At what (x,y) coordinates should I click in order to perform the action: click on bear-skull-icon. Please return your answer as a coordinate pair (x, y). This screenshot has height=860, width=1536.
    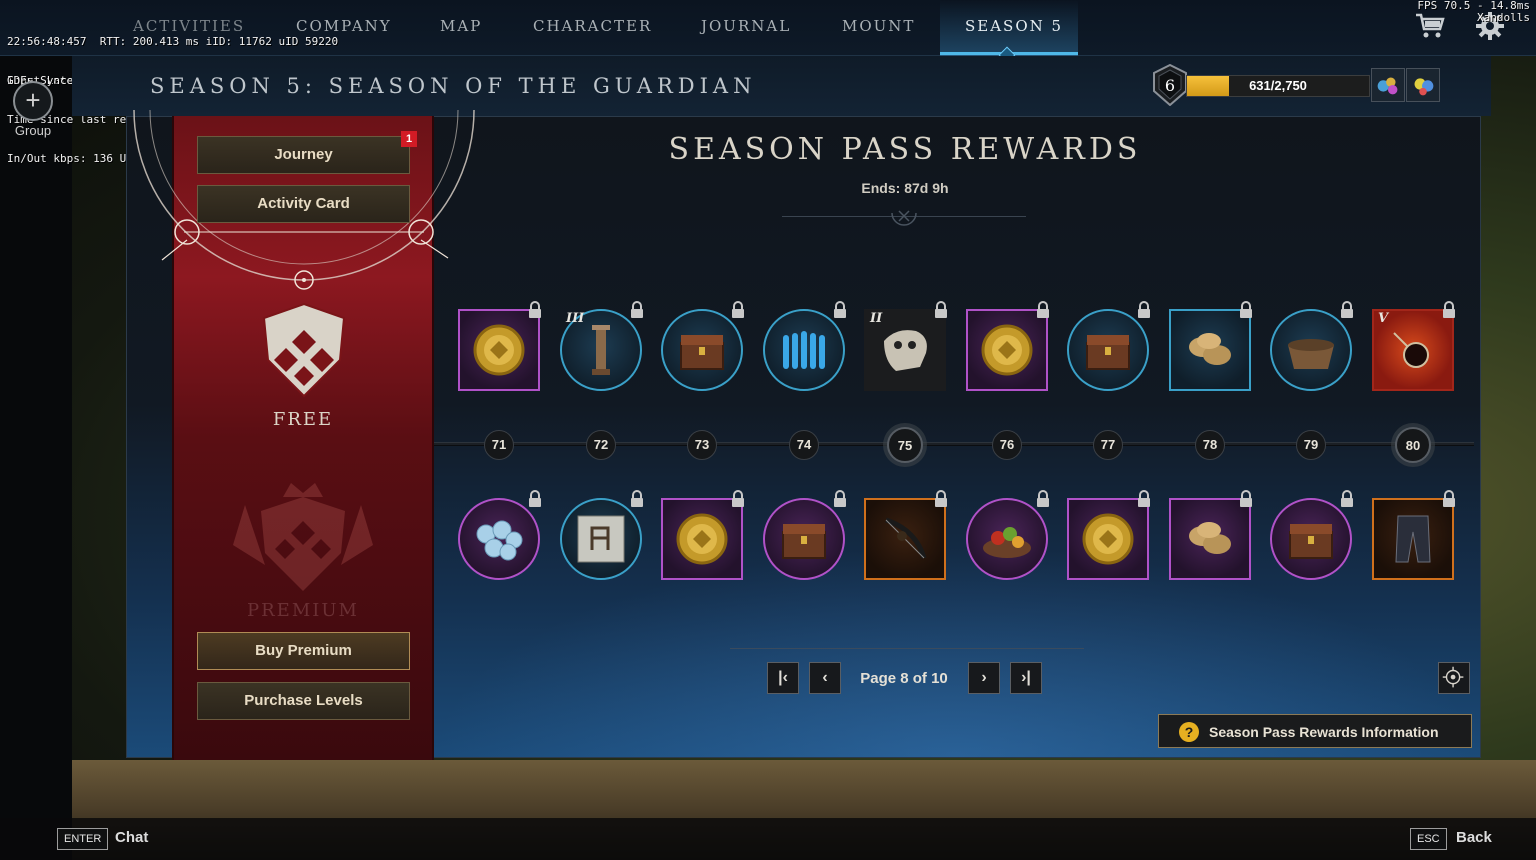
    Looking at the image, I should click on (905, 350).